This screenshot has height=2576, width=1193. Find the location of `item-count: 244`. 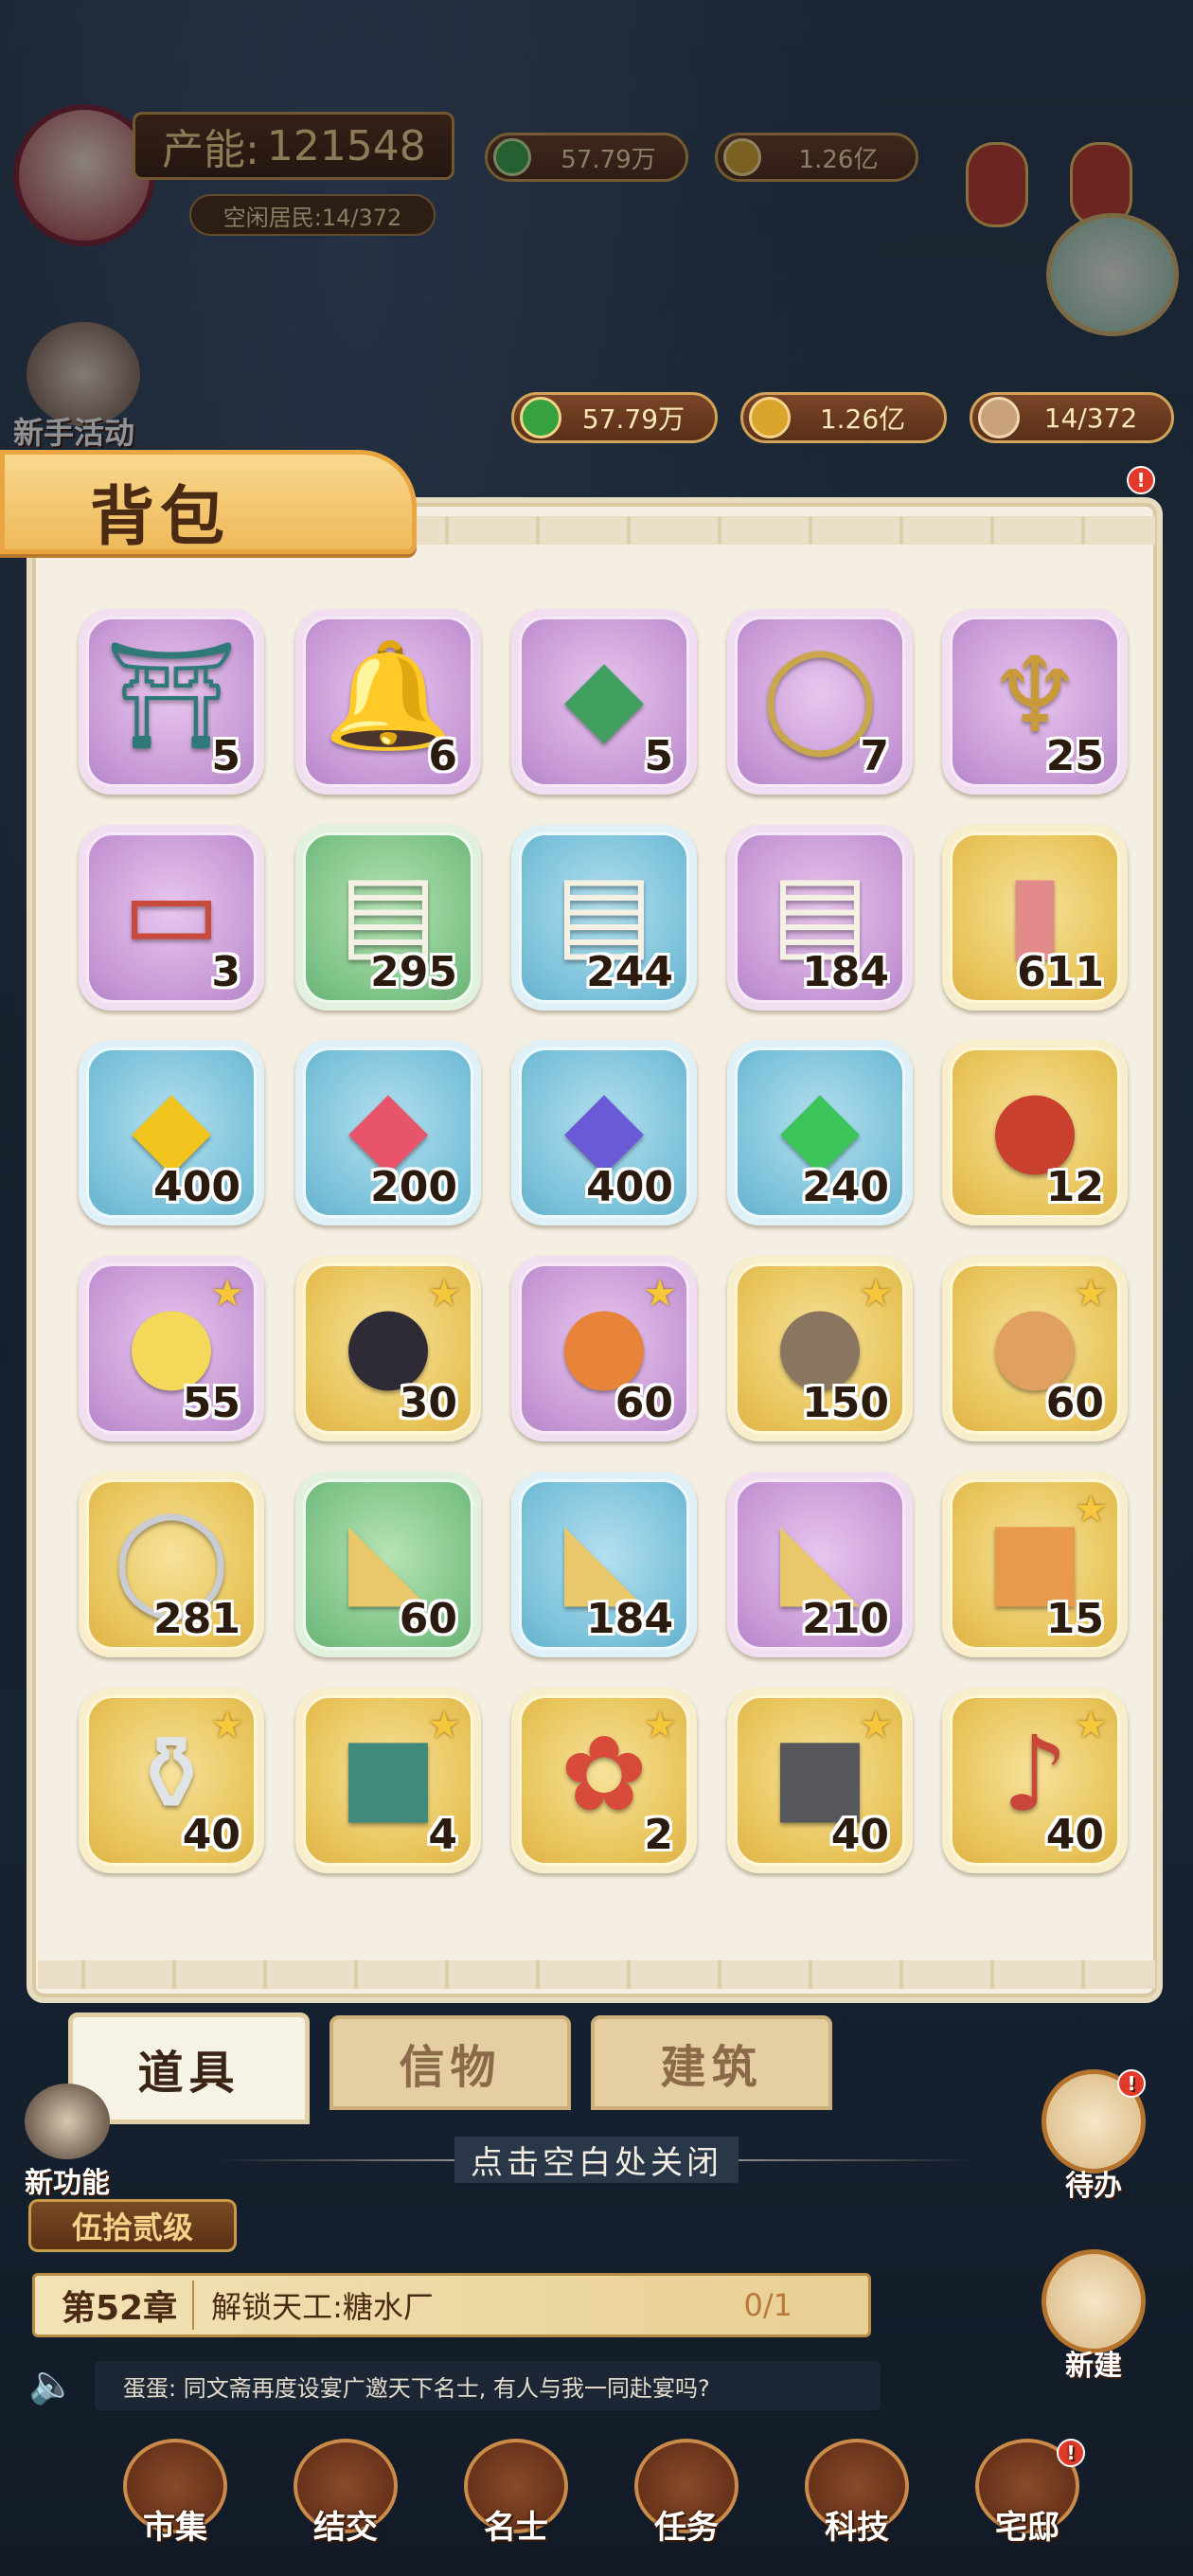

item-count: 244 is located at coordinates (629, 972).